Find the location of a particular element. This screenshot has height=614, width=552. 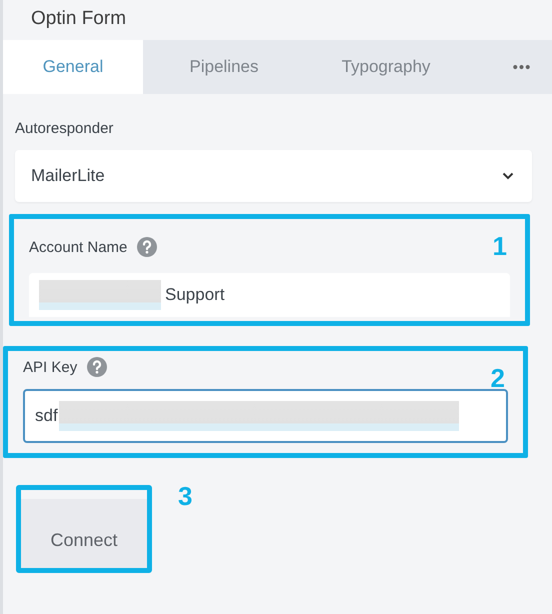

callout-number: 3 is located at coordinates (185, 496).